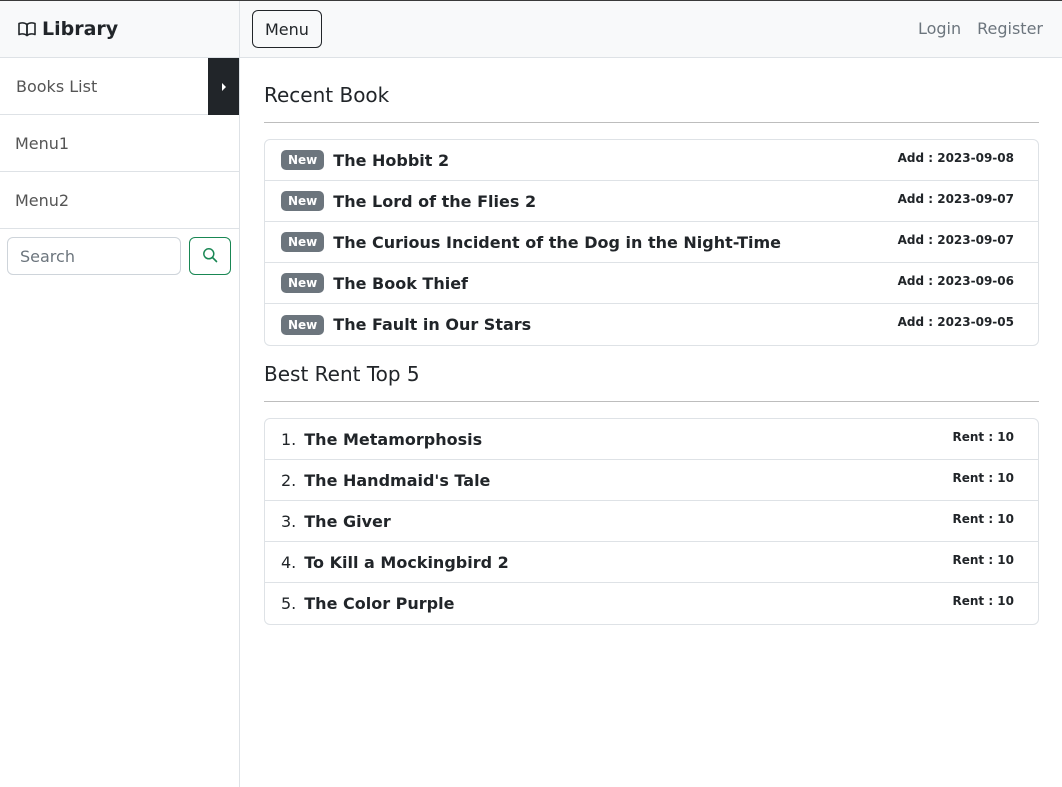 This screenshot has height=787, width=1062. I want to click on search-form, so click(119, 252).